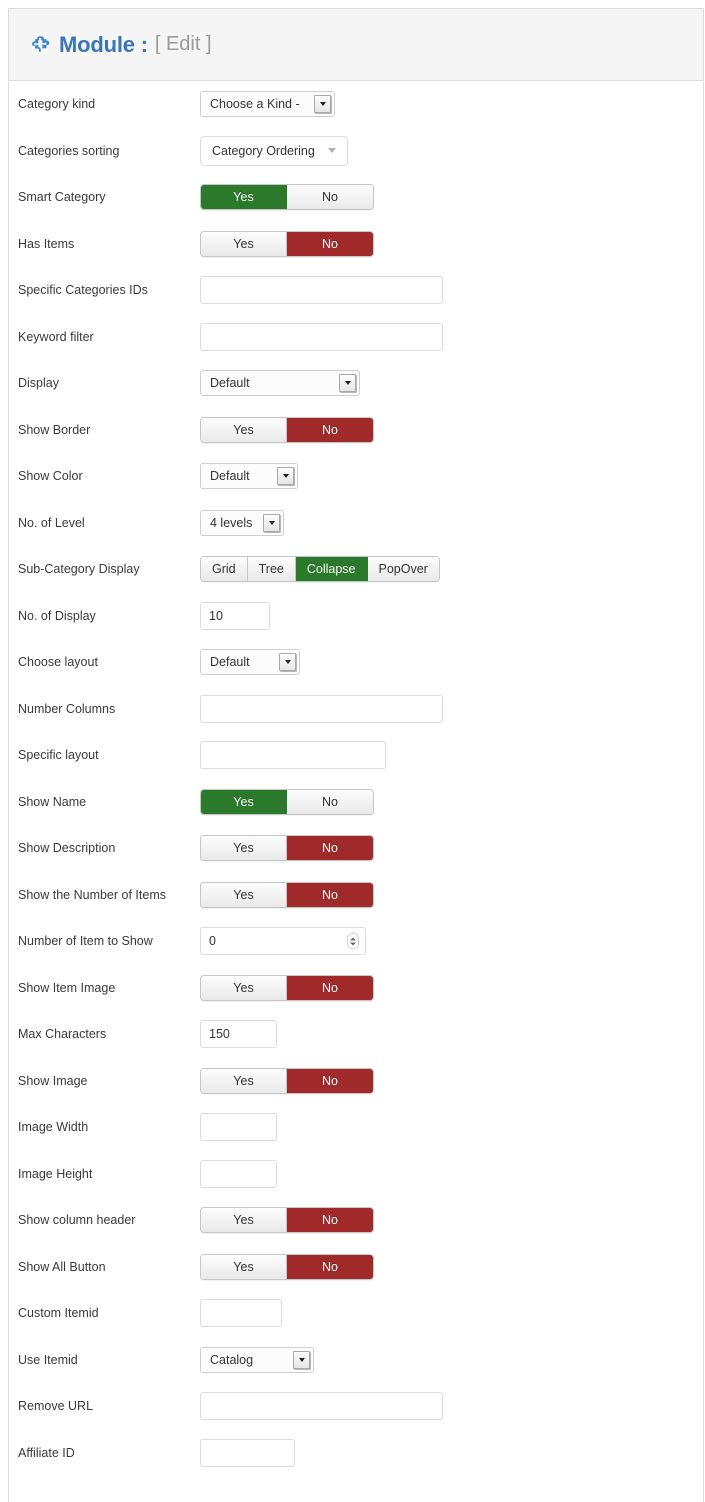 The width and height of the screenshot is (705, 1502). I want to click on field-control-number-columns, so click(451, 708).